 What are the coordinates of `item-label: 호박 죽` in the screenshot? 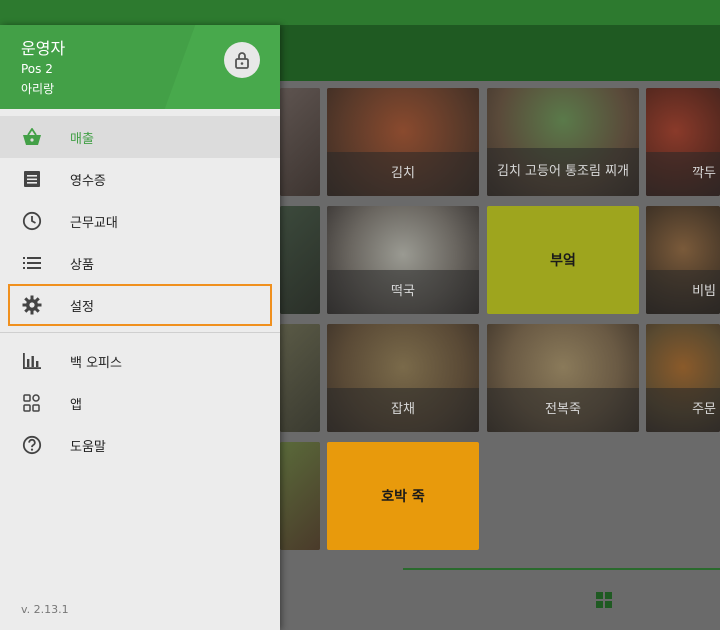 It's located at (403, 497).